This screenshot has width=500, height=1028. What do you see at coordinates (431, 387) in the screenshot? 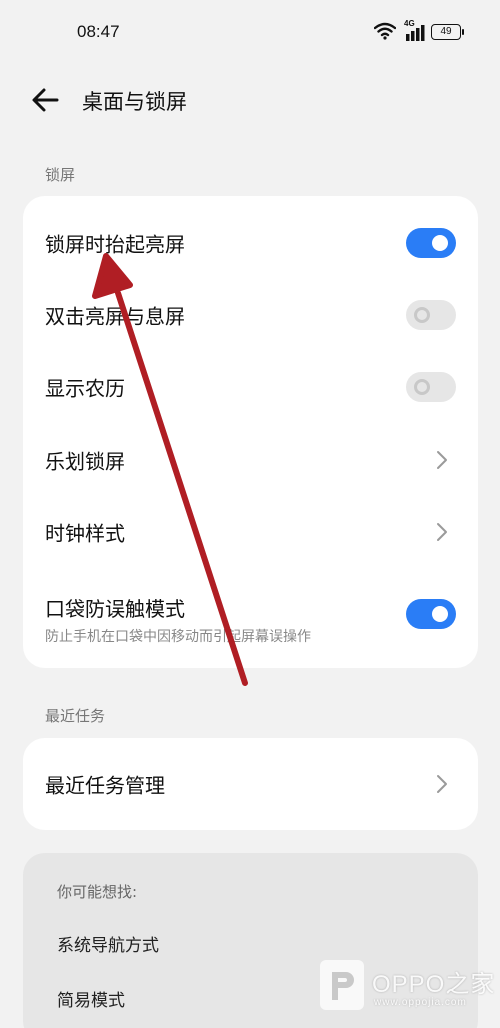
I see `lunar-calendar-toggle` at bounding box center [431, 387].